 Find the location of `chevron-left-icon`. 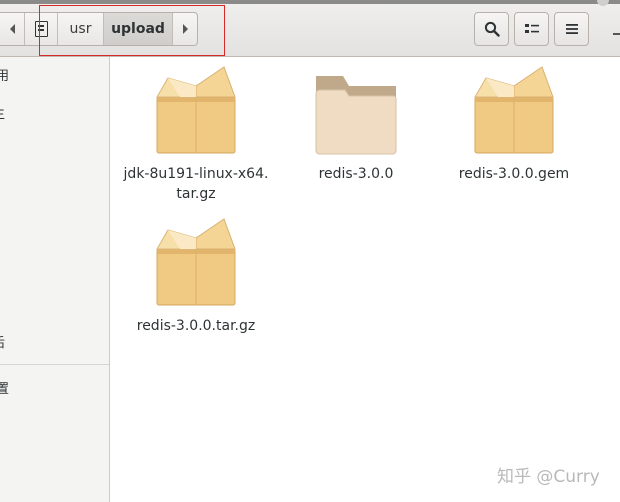

chevron-left-icon is located at coordinates (12, 29).